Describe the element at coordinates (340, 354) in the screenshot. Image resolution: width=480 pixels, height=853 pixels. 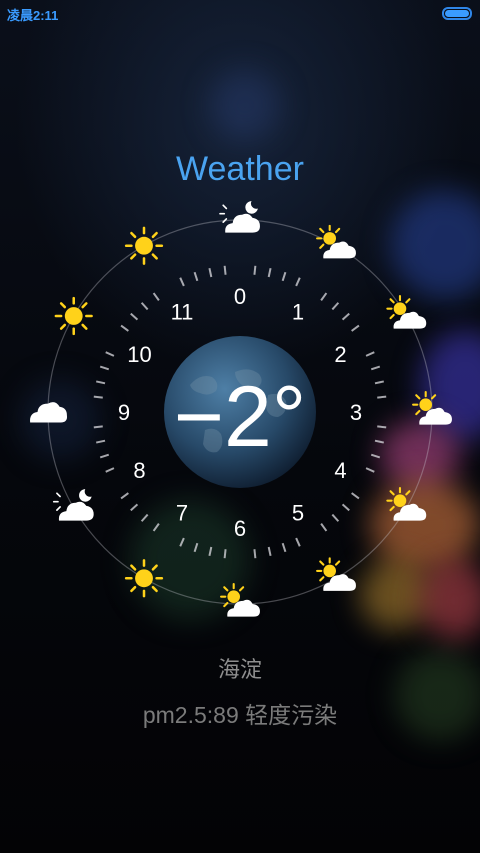
I see `hour-label: 2` at that location.